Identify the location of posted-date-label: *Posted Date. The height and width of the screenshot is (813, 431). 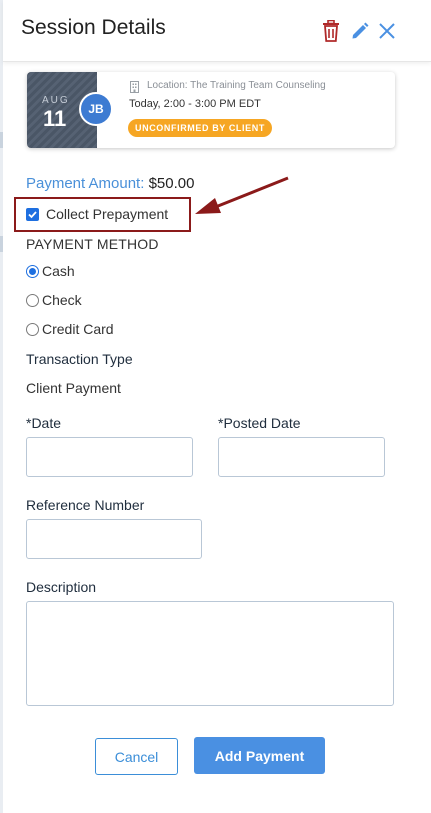
(259, 423).